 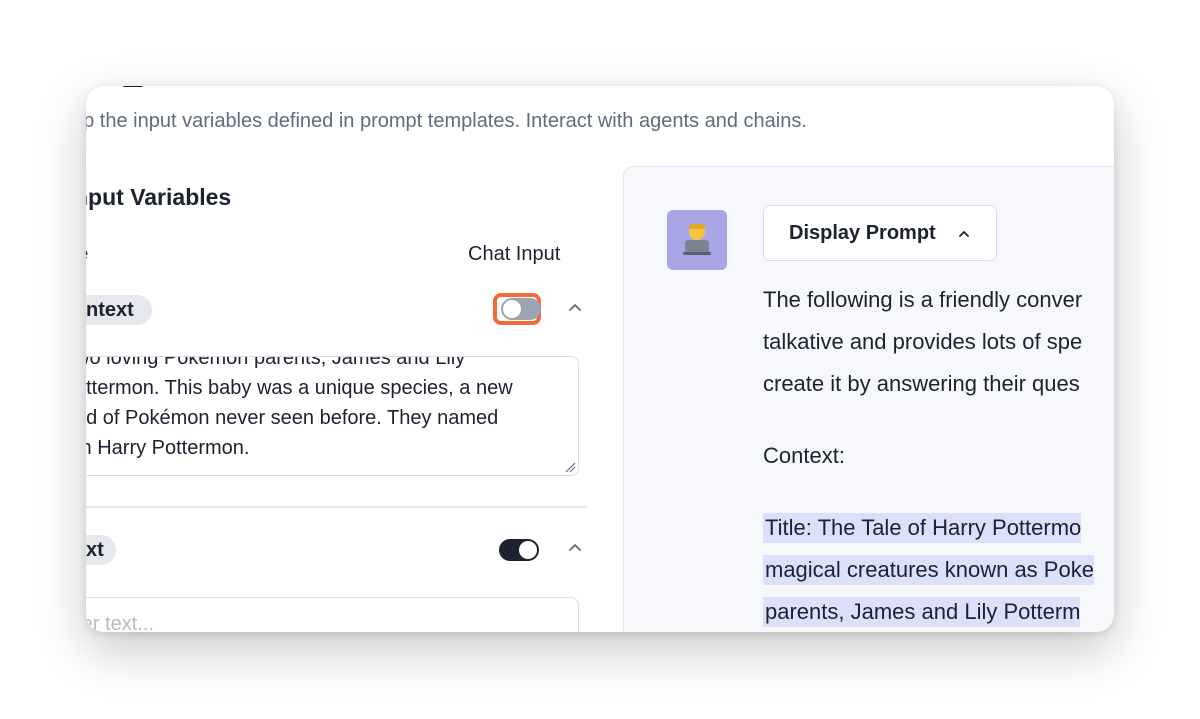 What do you see at coordinates (804, 455) in the screenshot?
I see `context-label: Context:` at bounding box center [804, 455].